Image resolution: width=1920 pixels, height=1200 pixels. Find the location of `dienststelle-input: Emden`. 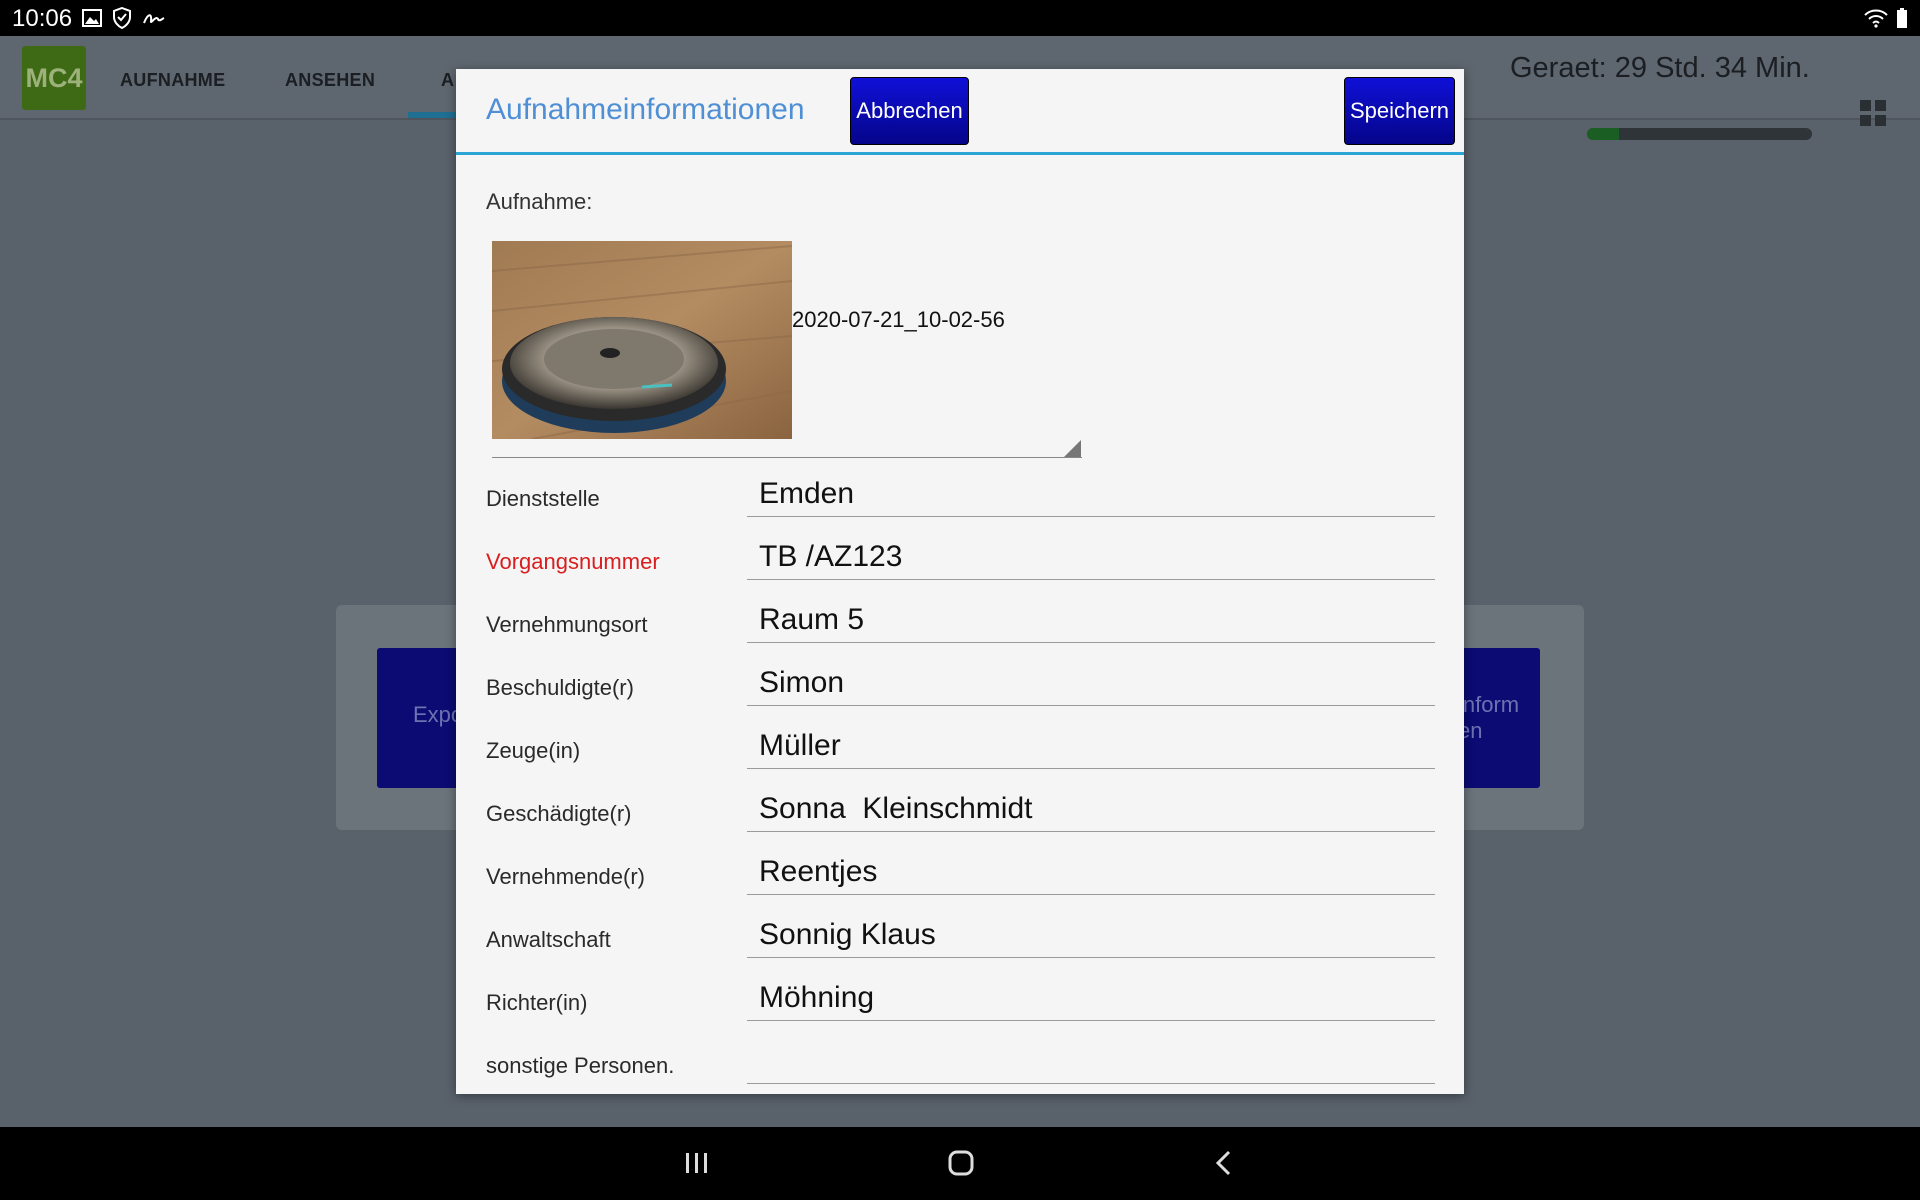

dienststelle-input: Emden is located at coordinates (1091, 495).